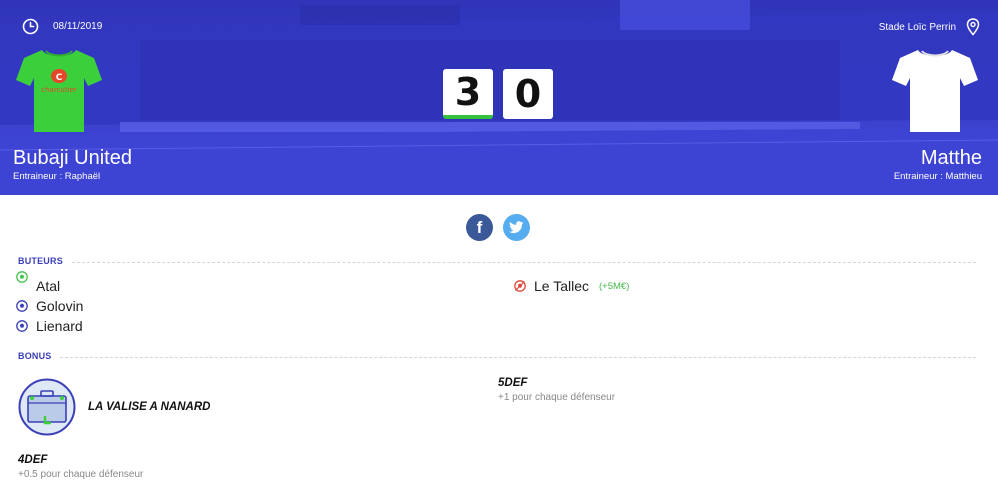 The width and height of the screenshot is (998, 481). I want to click on twitter-share-button, so click(516, 227).